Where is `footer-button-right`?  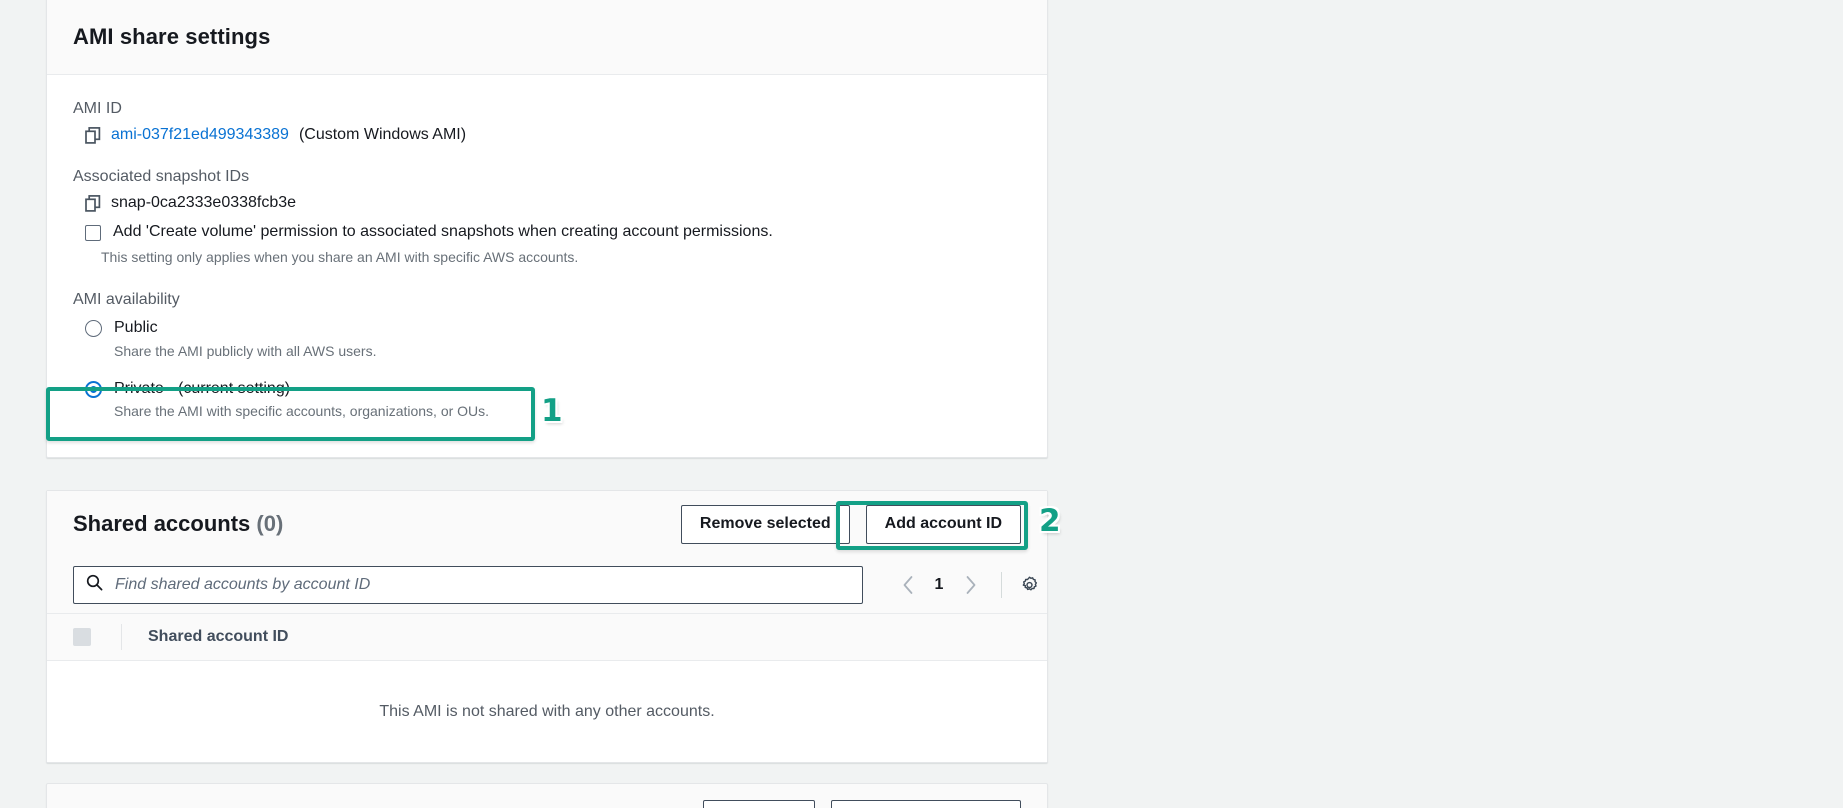 footer-button-right is located at coordinates (926, 804).